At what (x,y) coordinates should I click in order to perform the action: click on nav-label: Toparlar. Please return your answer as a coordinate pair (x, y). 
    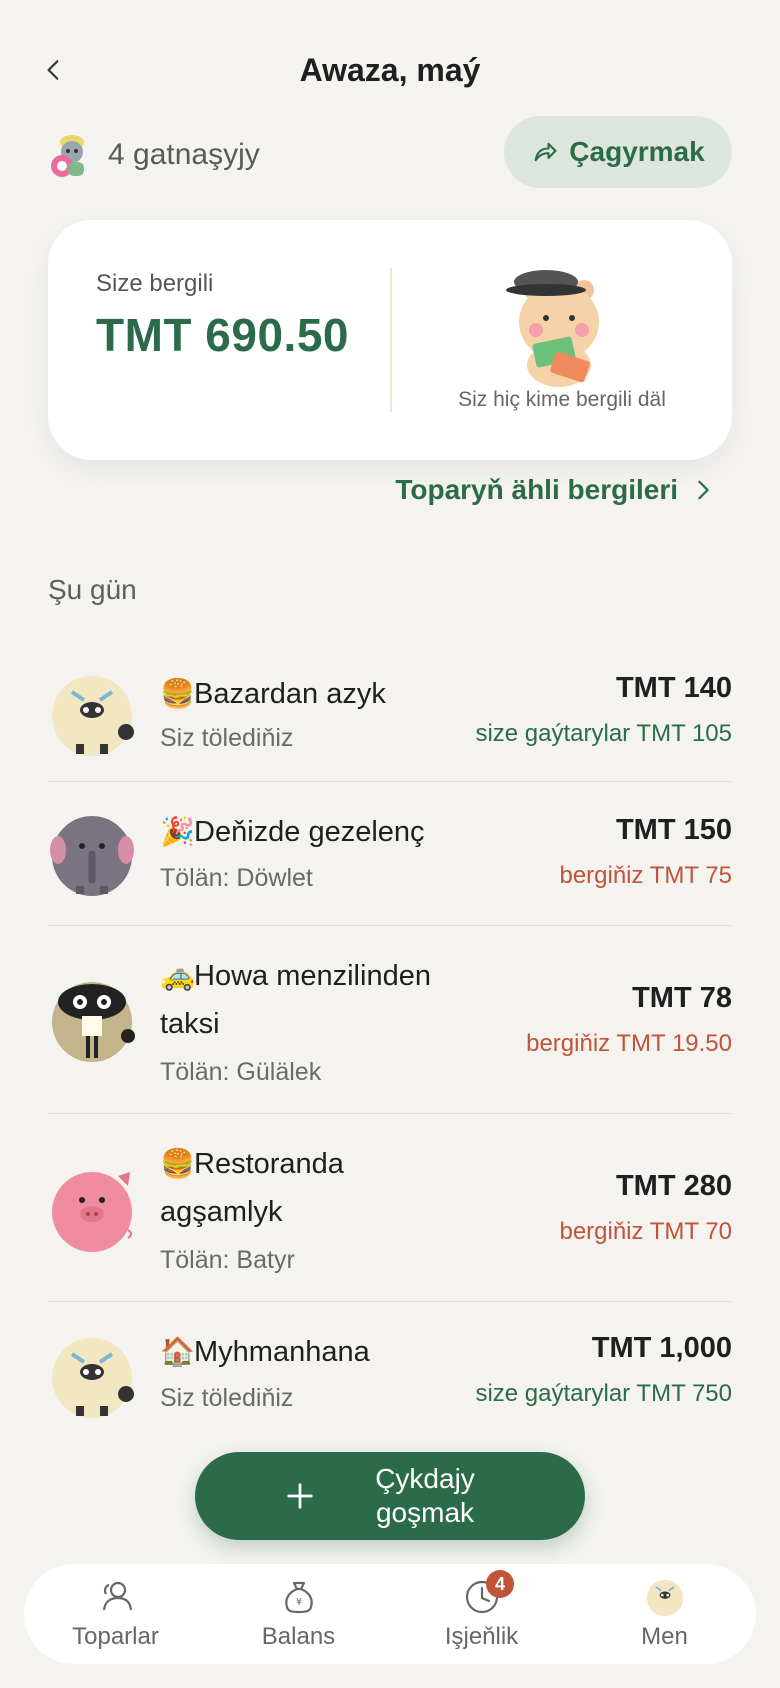
    Looking at the image, I should click on (115, 1636).